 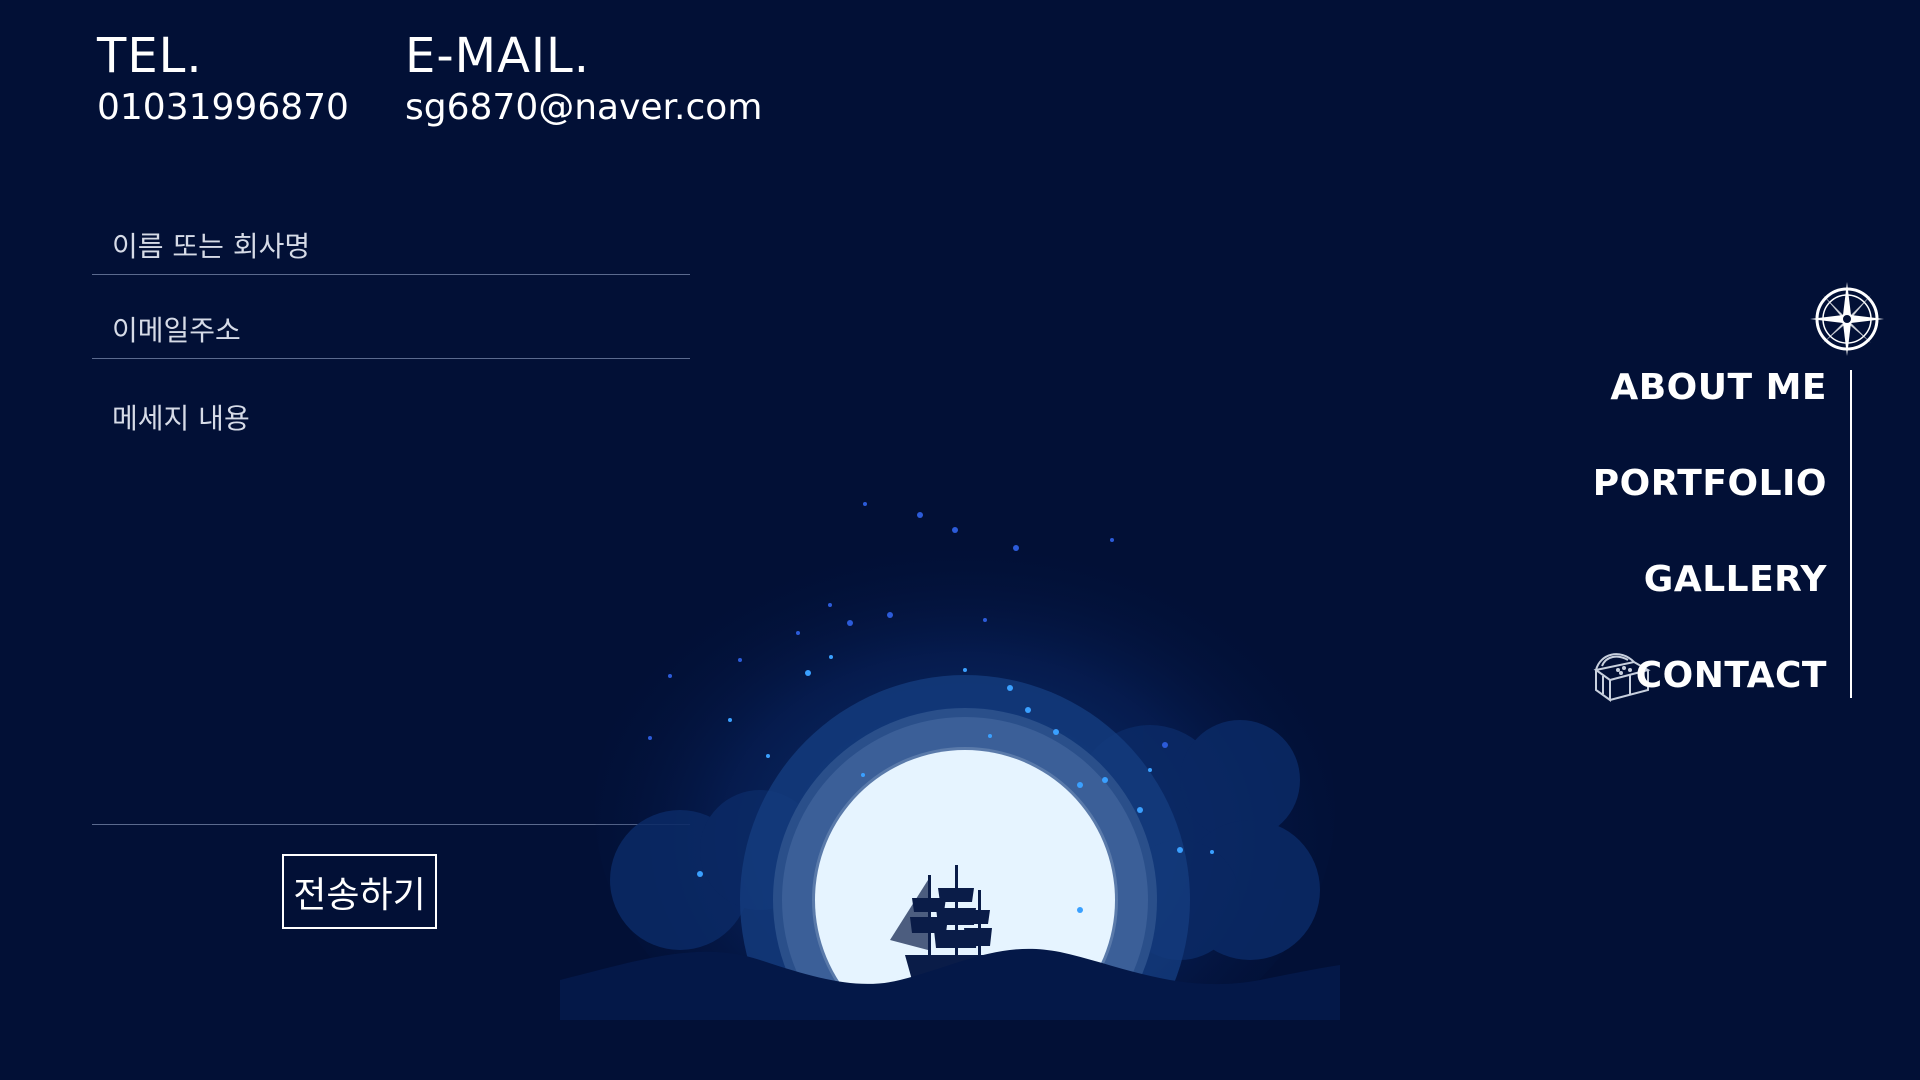 I want to click on nav-item-about-me: ABOUT ME, so click(x=1710, y=408).